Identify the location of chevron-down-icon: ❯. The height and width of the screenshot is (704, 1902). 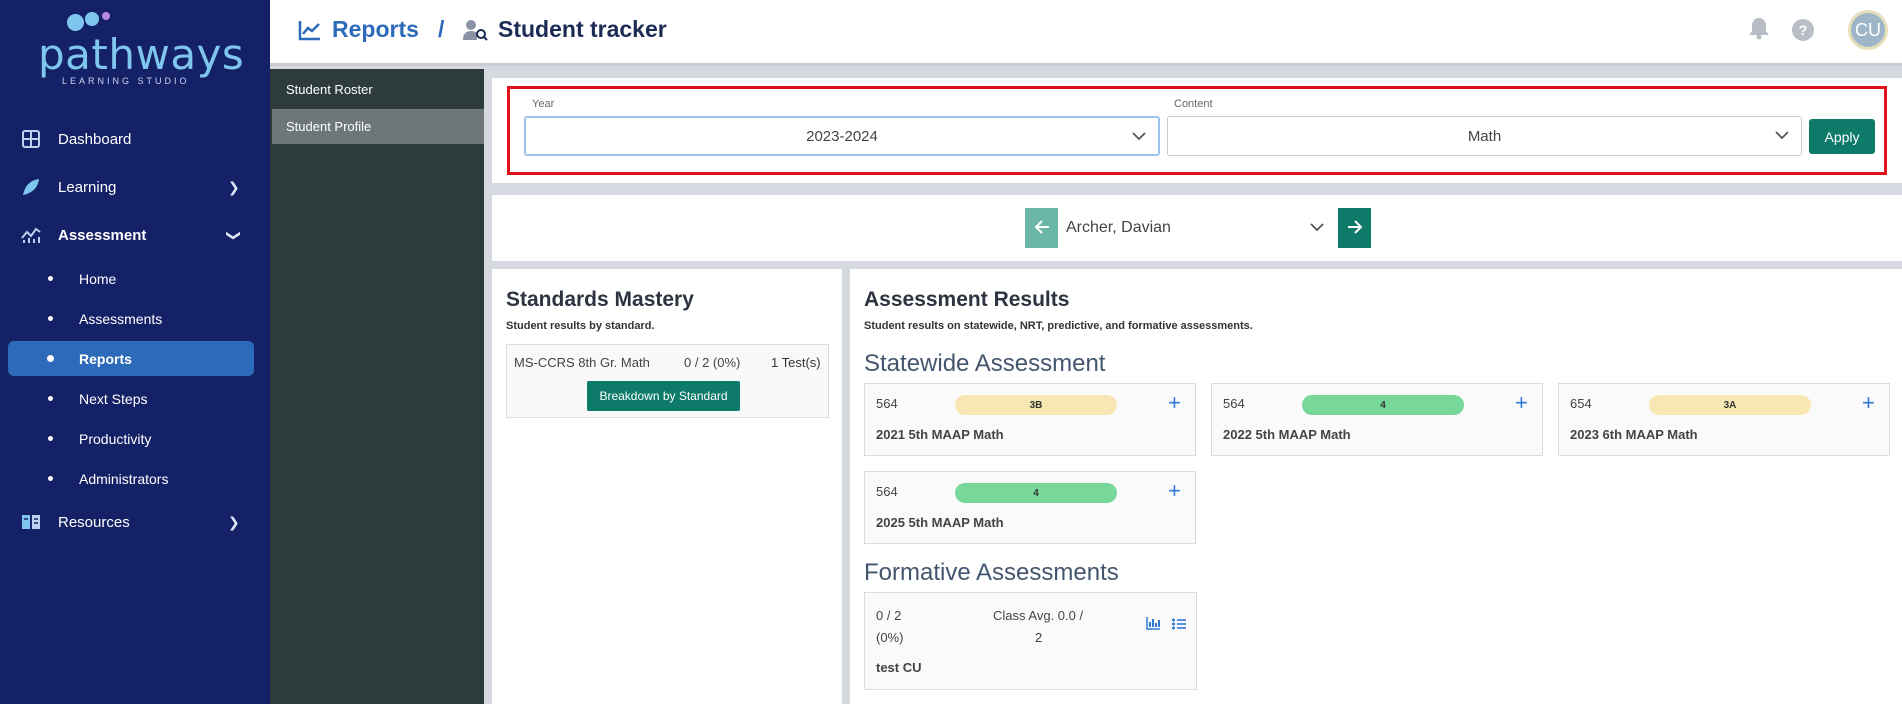
(234, 235).